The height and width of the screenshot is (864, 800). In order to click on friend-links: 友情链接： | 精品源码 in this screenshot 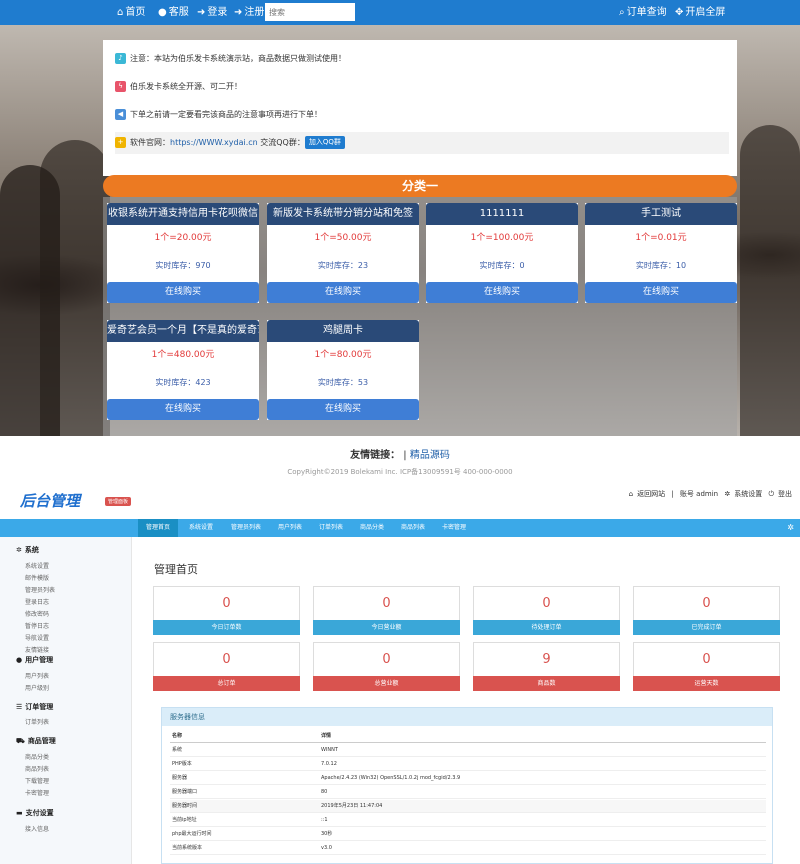, I will do `click(400, 455)`.